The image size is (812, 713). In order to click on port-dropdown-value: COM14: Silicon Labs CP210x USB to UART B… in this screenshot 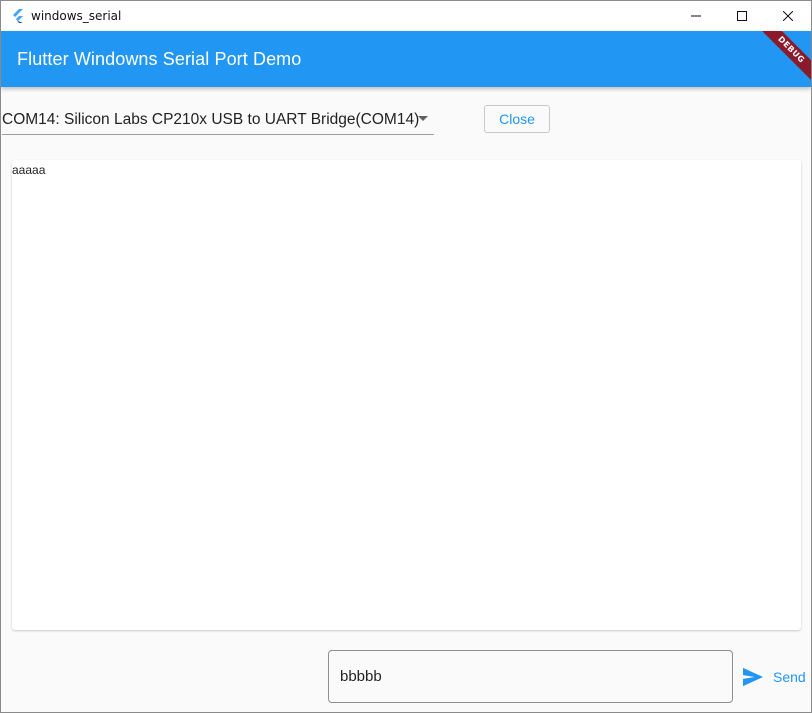, I will do `click(211, 119)`.